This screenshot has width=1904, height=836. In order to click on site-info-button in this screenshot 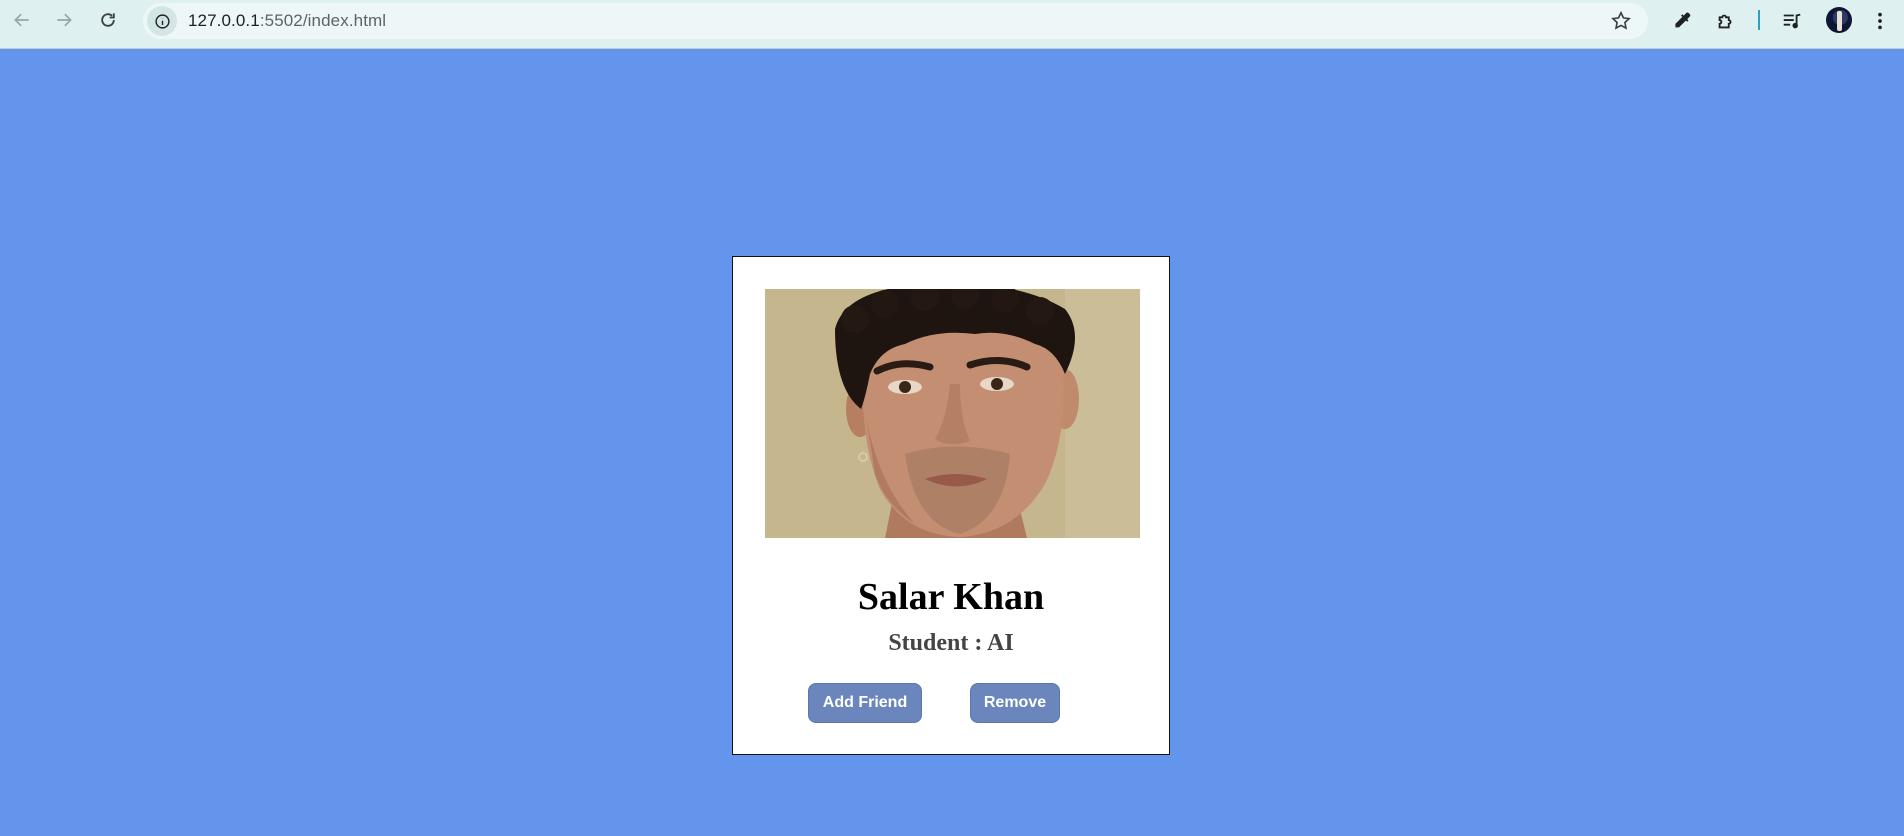, I will do `click(162, 21)`.